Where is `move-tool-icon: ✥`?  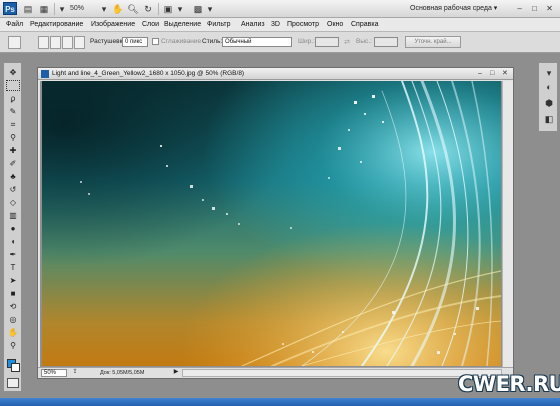 move-tool-icon: ✥ is located at coordinates (13, 72).